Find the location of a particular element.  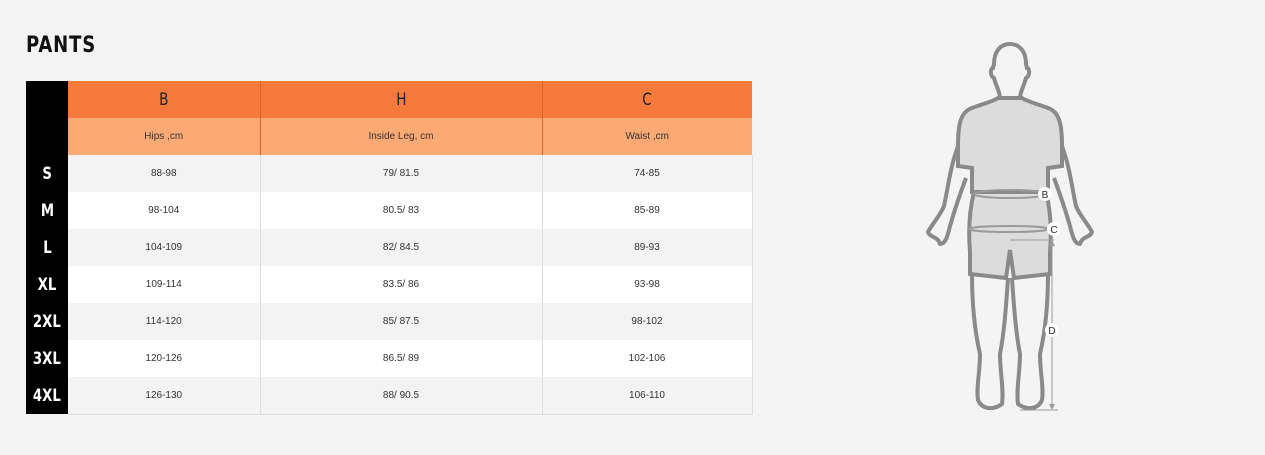

table-corner is located at coordinates (47, 118).